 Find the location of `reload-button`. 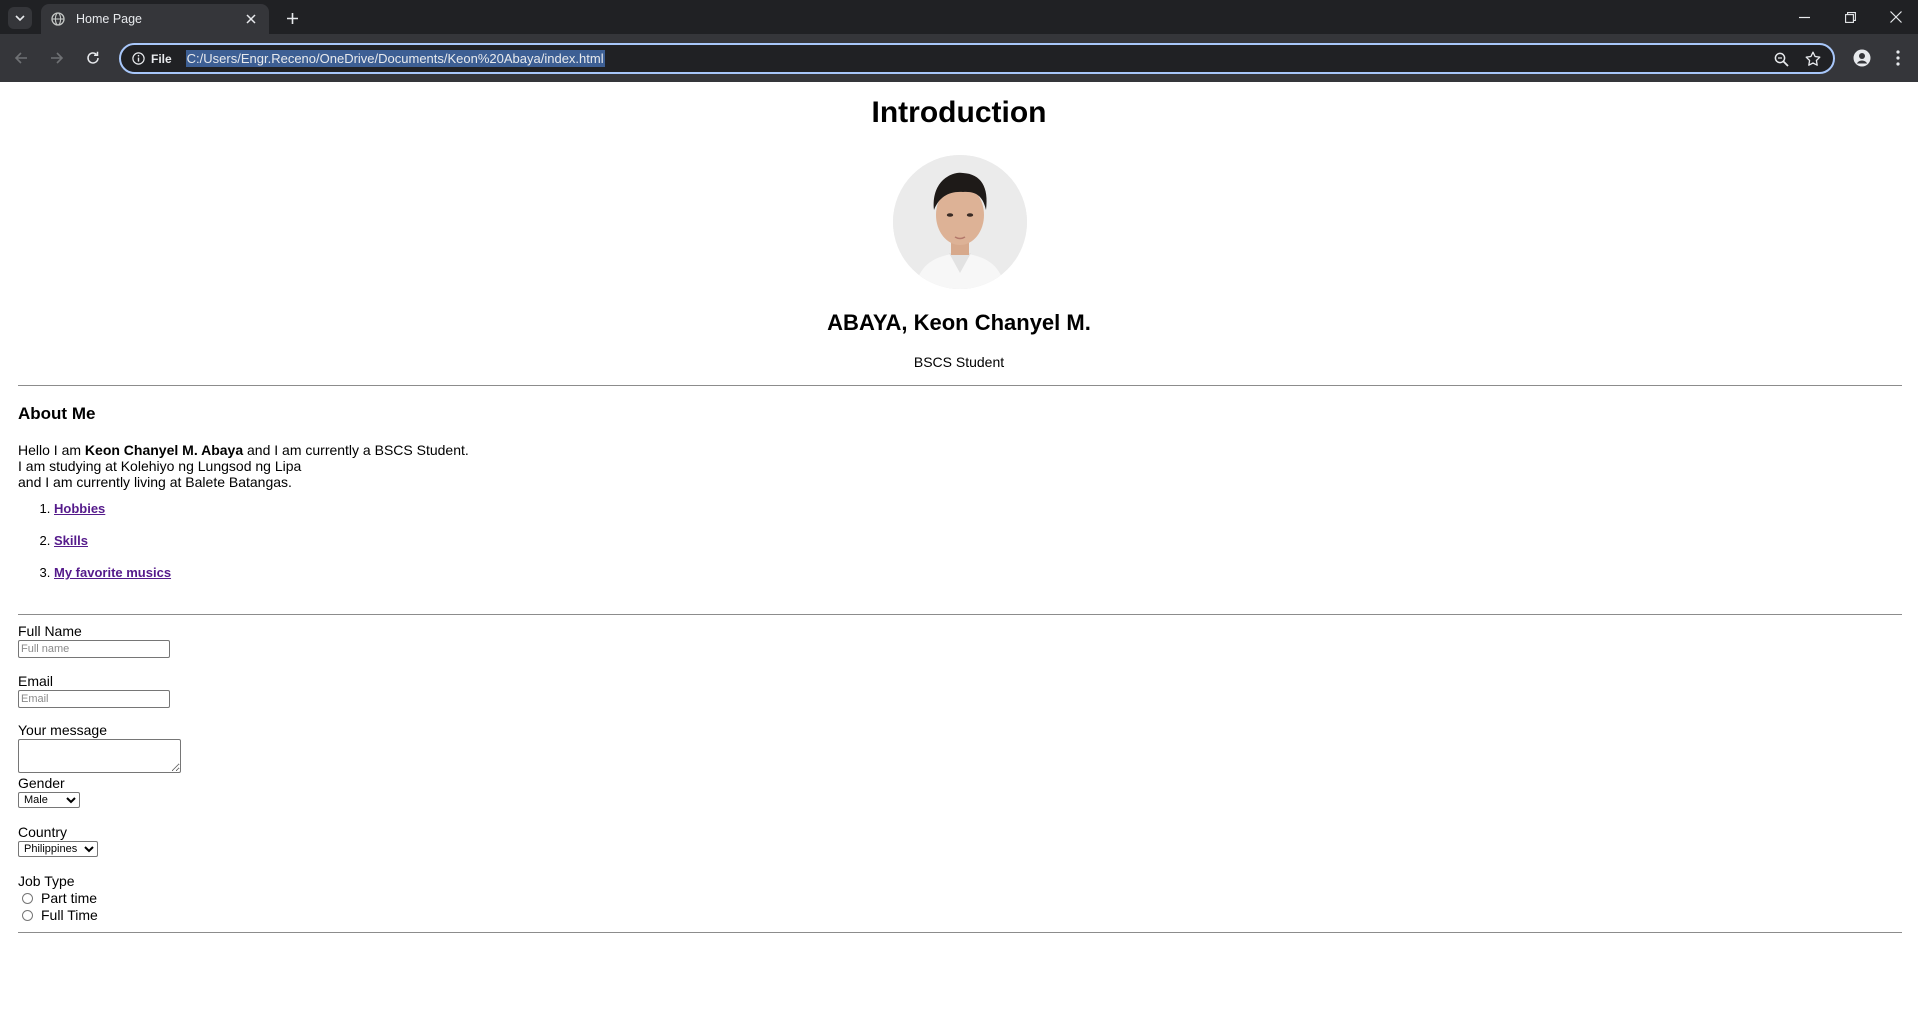

reload-button is located at coordinates (93, 58).